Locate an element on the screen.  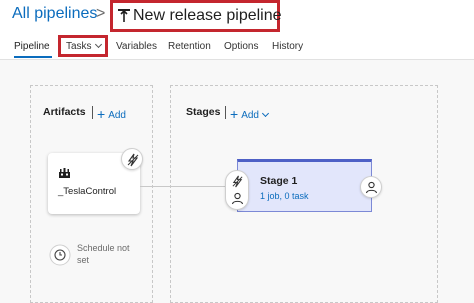
post-deployment-approvers-button is located at coordinates (371, 187).